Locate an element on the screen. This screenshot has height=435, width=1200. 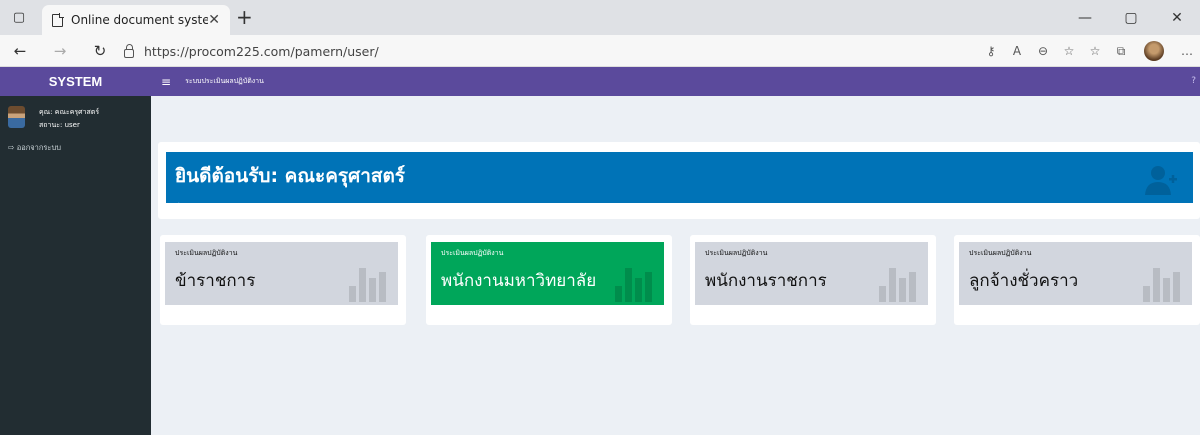
favorites-icon: ☆ is located at coordinates (1095, 51).